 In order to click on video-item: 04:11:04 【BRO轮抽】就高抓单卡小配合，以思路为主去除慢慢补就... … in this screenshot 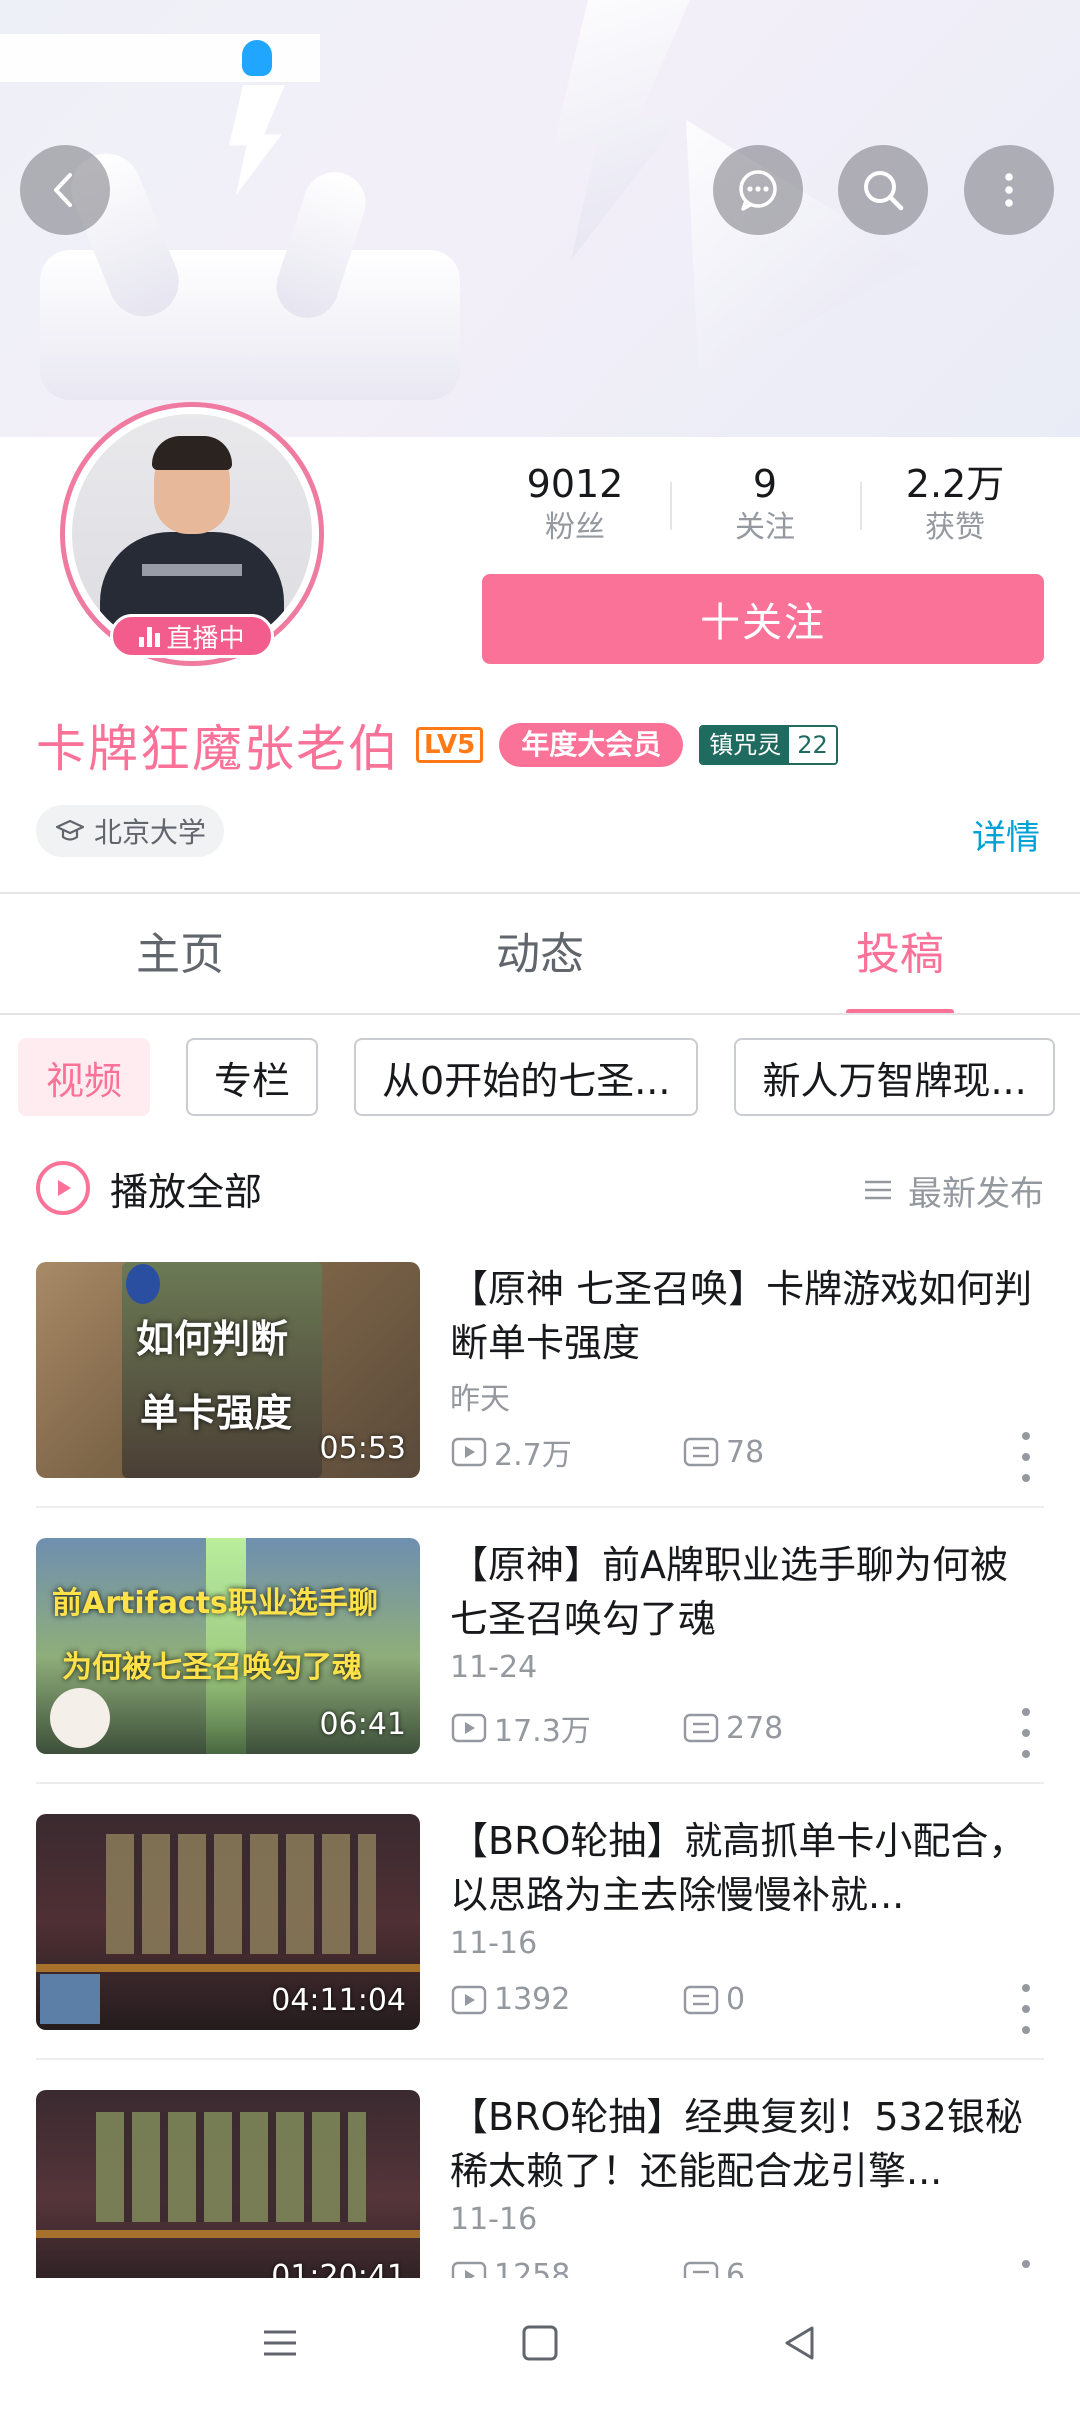, I will do `click(540, 1924)`.